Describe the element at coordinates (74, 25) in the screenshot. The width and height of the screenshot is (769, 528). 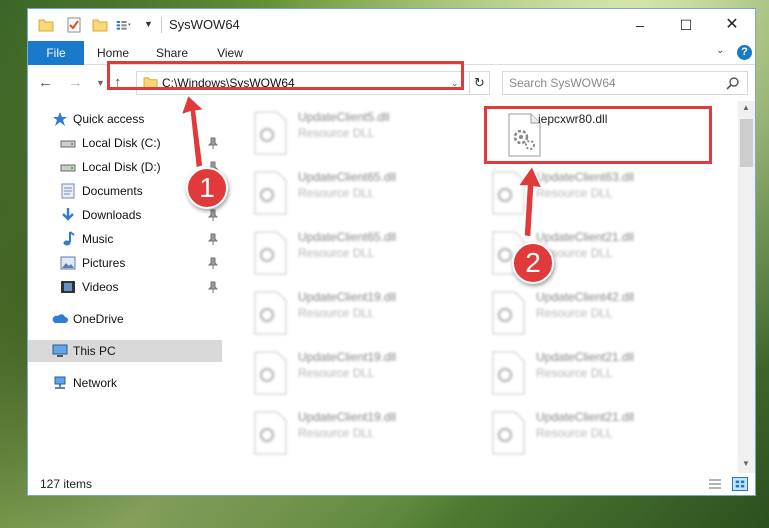
I see `properties-icon` at that location.